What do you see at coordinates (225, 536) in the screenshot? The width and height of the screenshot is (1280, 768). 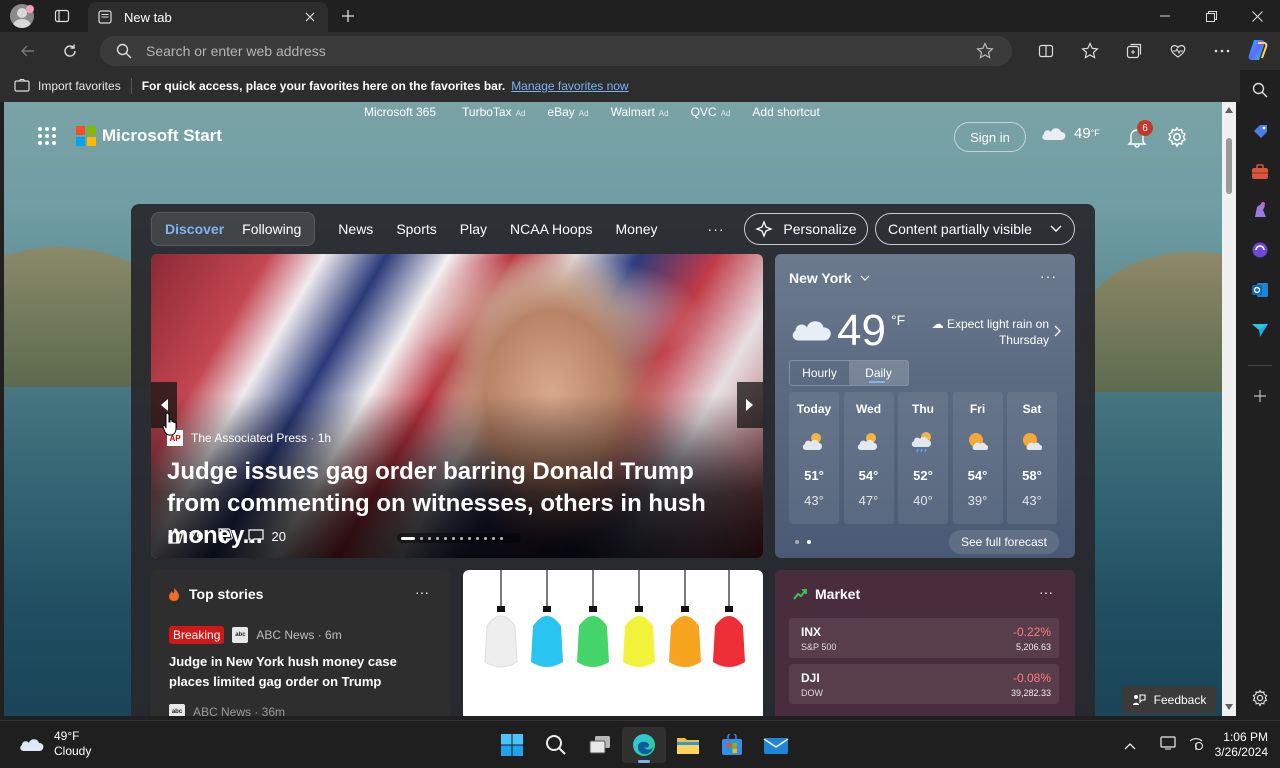 I see `dislike-button` at bounding box center [225, 536].